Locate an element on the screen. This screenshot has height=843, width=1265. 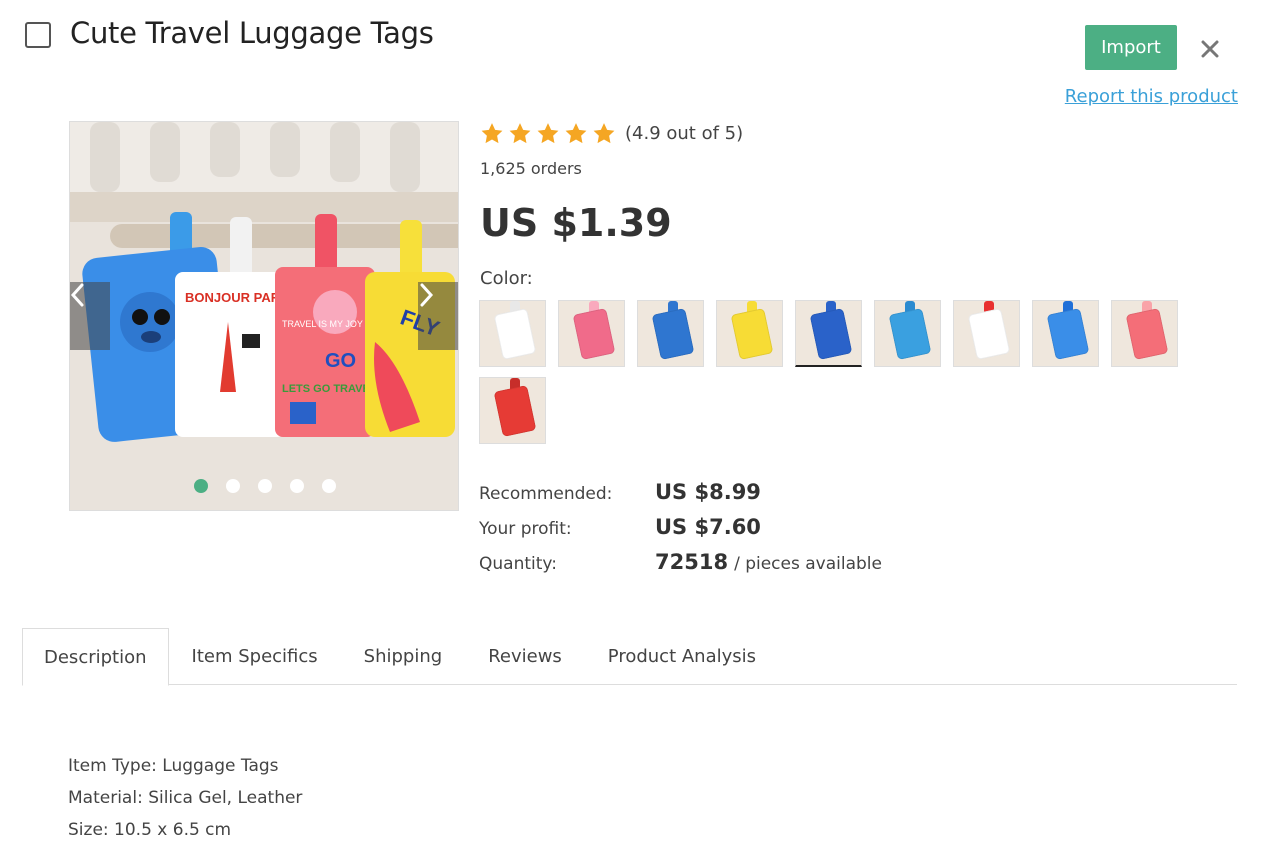
rating-text: (4.9 out of 5) is located at coordinates (684, 133).